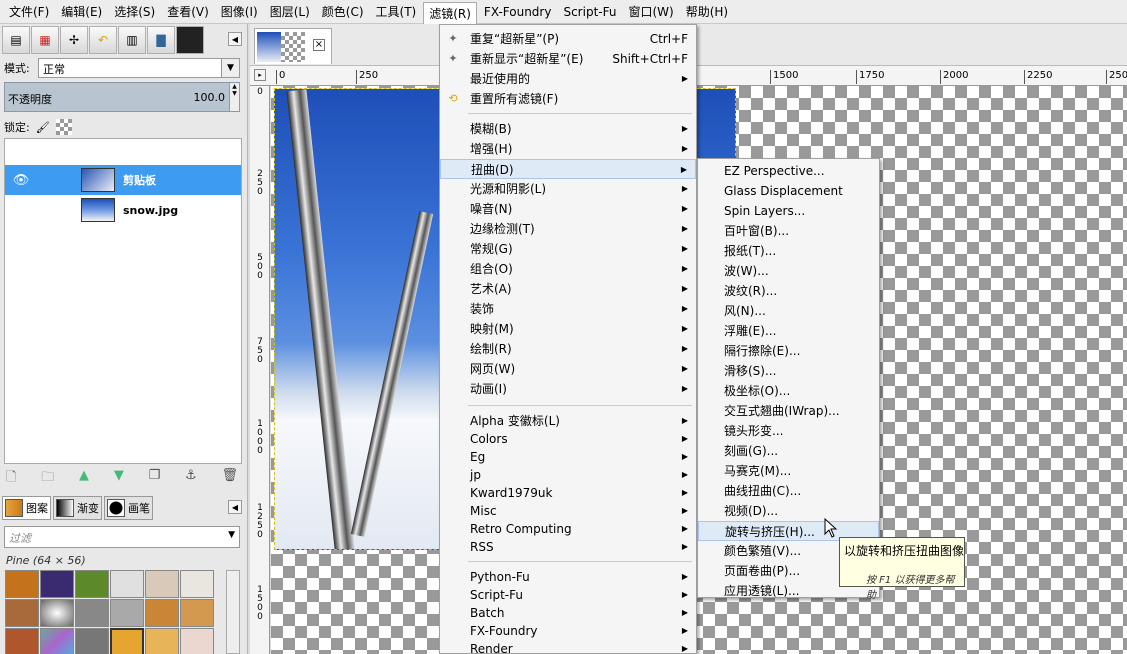 The width and height of the screenshot is (1127, 654). Describe the element at coordinates (568, 646) in the screenshot. I see `menu-item: Render ▶` at that location.